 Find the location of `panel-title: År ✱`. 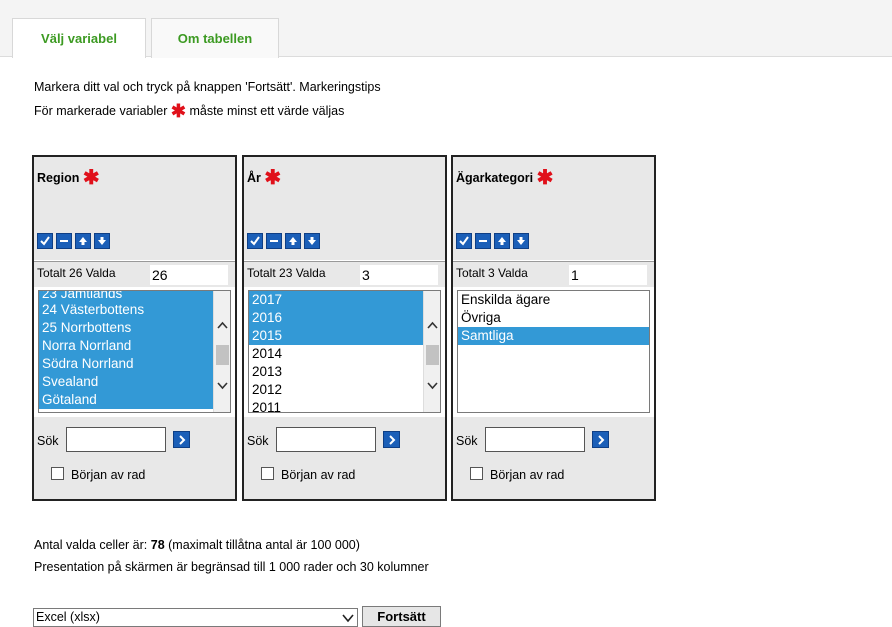

panel-title: År ✱ is located at coordinates (264, 178).